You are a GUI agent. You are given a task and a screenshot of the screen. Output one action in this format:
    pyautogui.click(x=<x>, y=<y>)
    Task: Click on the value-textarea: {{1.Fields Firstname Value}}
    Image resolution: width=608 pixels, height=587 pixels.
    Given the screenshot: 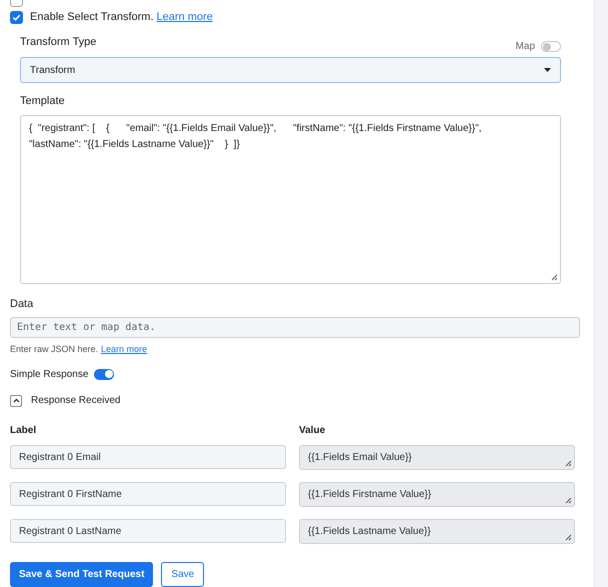 What is the action you would take?
    pyautogui.click(x=437, y=494)
    